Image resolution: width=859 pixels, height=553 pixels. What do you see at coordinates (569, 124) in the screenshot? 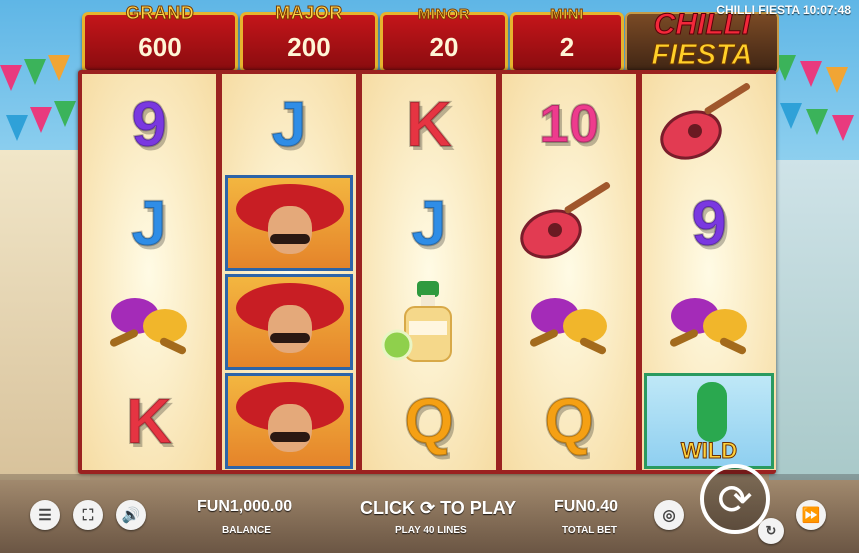
I see `reel-4-symbol-1: 10` at bounding box center [569, 124].